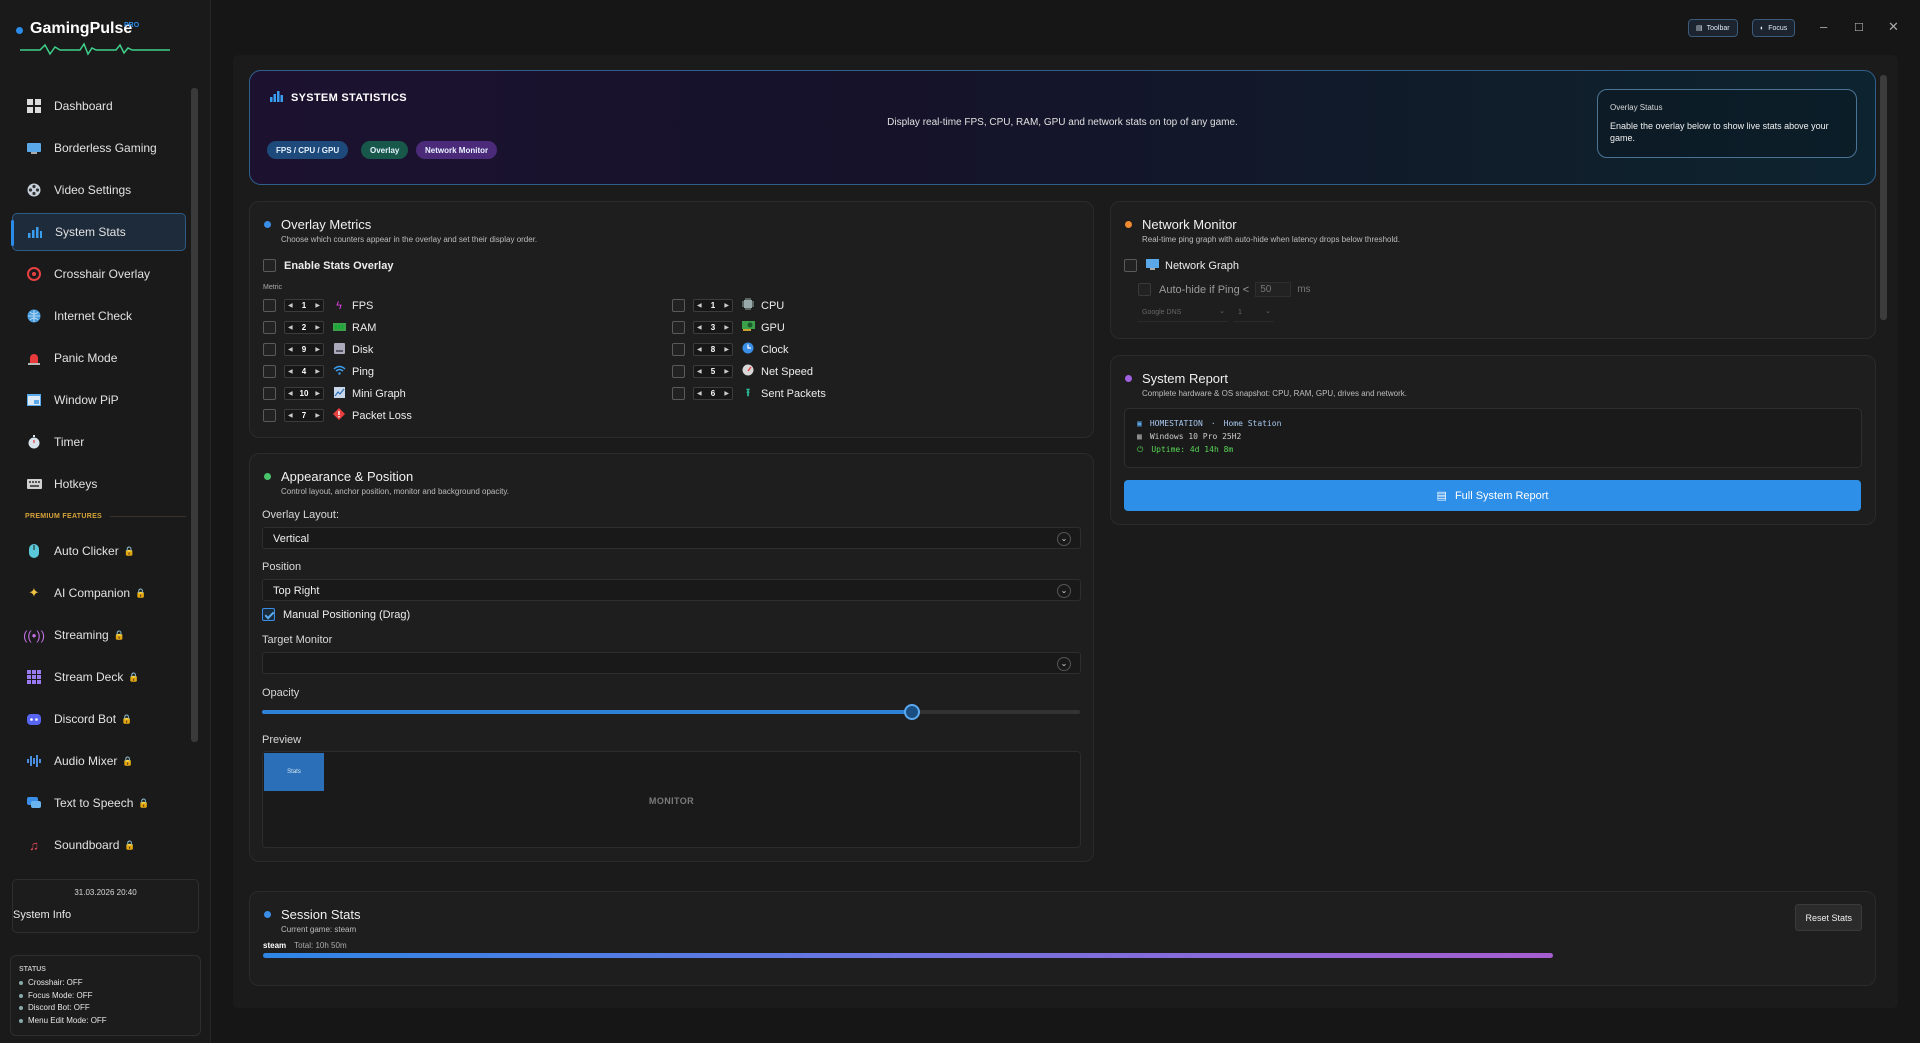 The image size is (1920, 1043). What do you see at coordinates (1224, 289) in the screenshot?
I see `autohide-option: Auto-hide if Ping < 50 ms` at bounding box center [1224, 289].